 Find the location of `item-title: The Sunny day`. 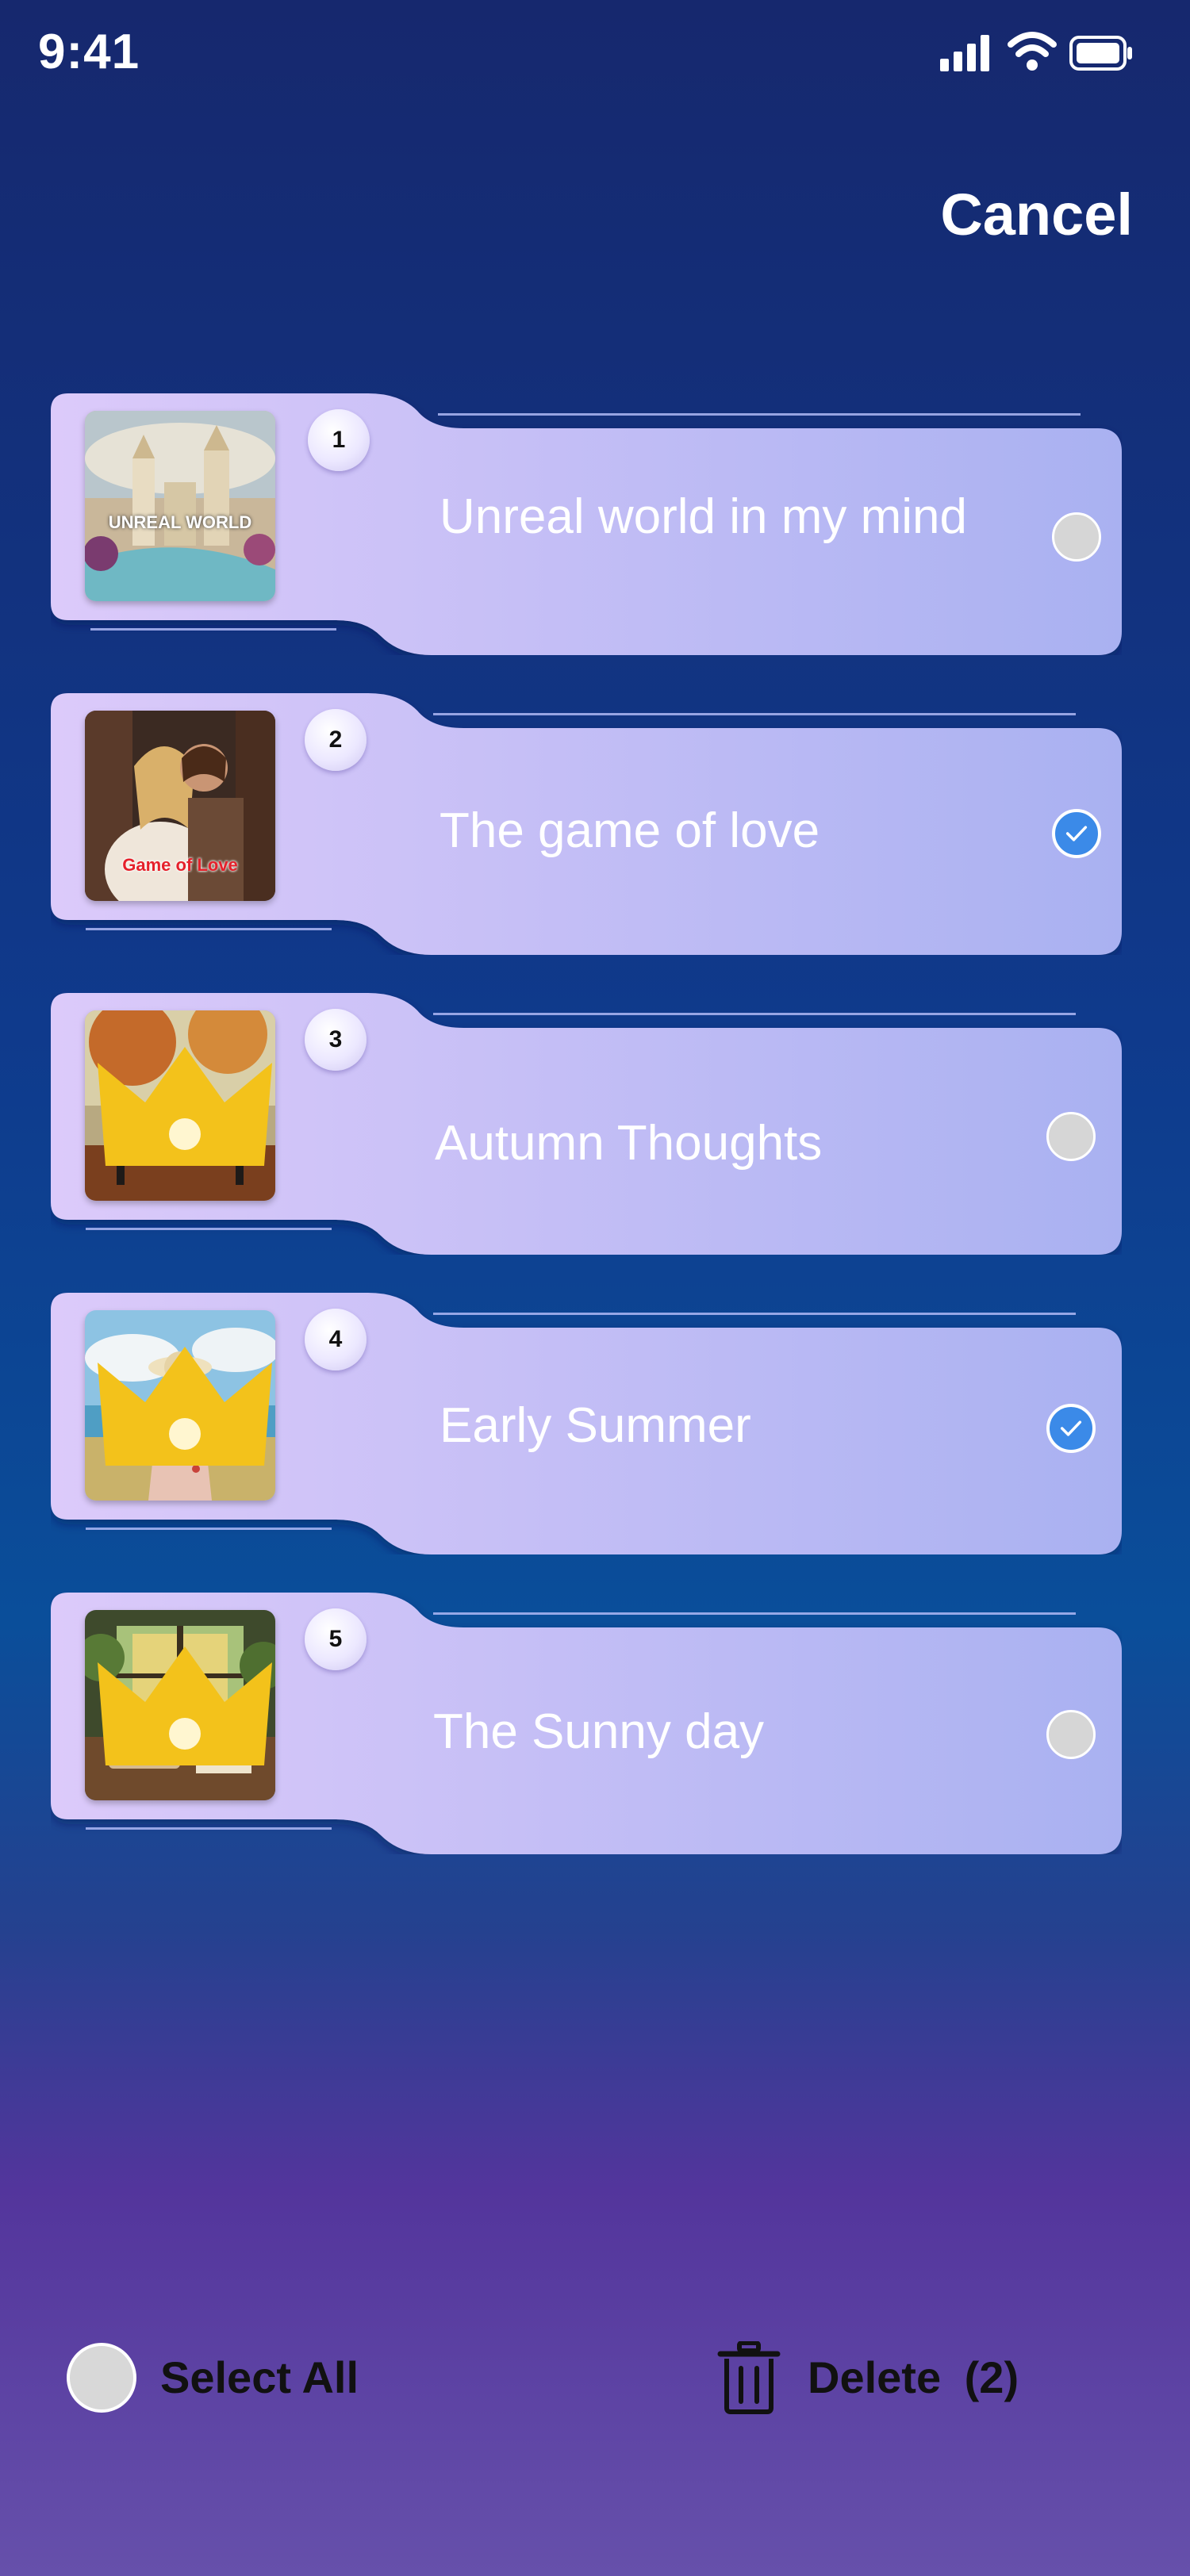

item-title: The Sunny day is located at coordinates (599, 1731).